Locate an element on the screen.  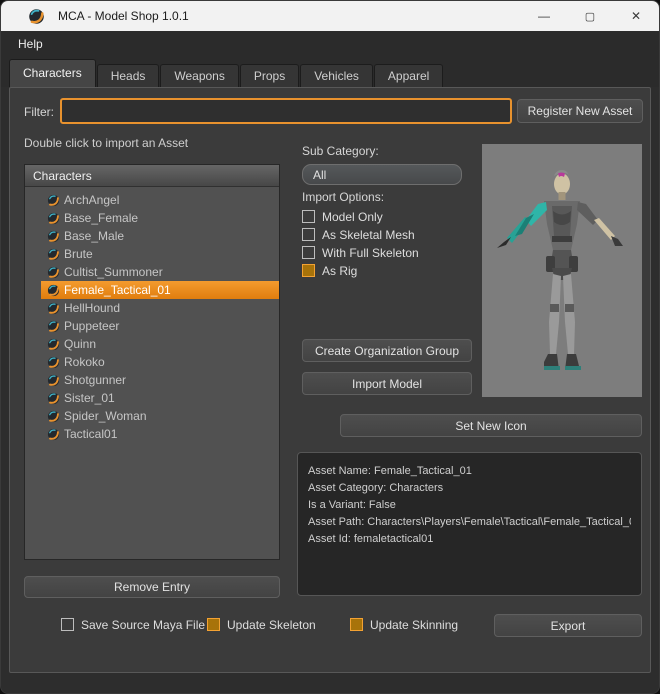
list-item-label: Sister_01 is located at coordinates (89, 398).